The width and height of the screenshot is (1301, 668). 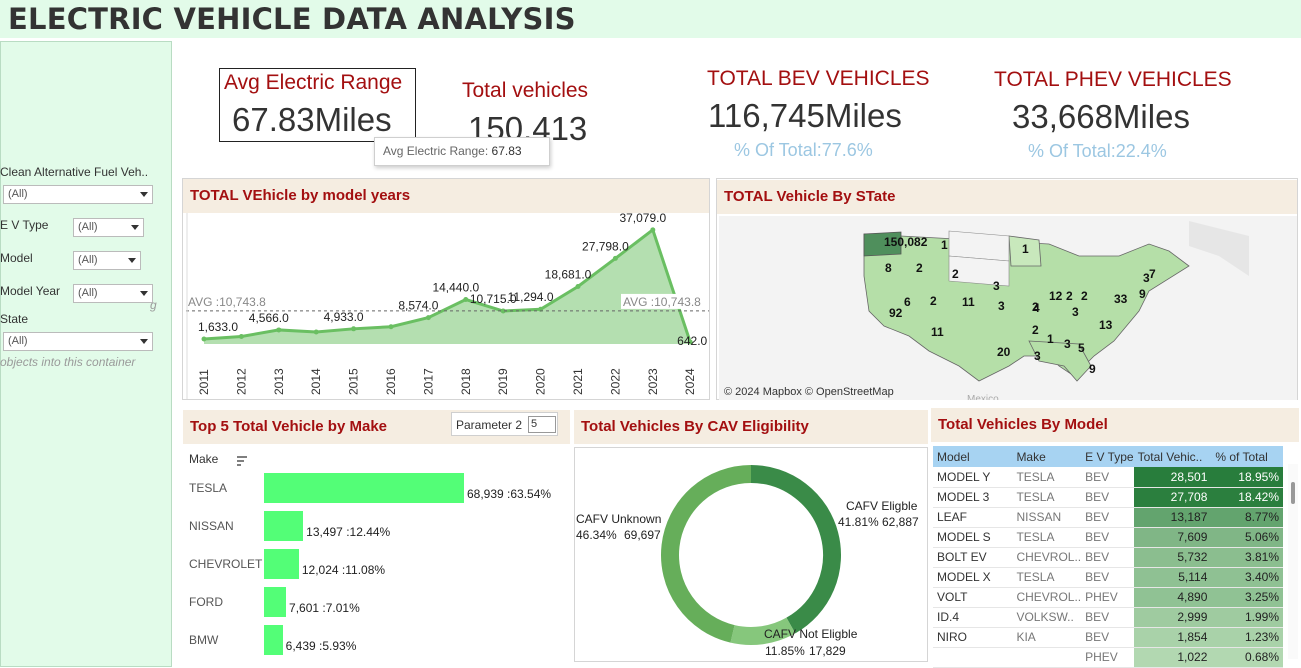 I want to click on tooltip: Avg Electric Range: 67.83, so click(x=462, y=151).